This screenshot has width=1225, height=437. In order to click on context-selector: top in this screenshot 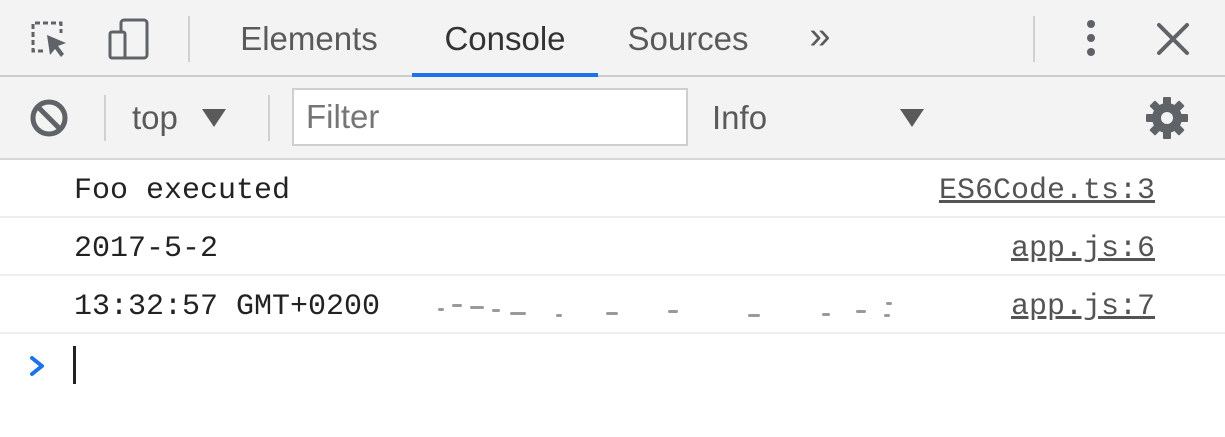, I will do `click(179, 118)`.